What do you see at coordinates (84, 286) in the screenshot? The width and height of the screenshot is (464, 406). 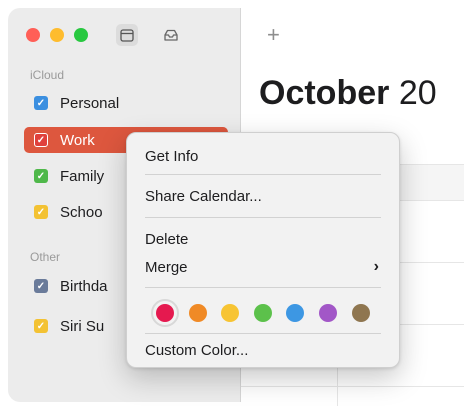 I see `calendar-item-label: Birthda` at bounding box center [84, 286].